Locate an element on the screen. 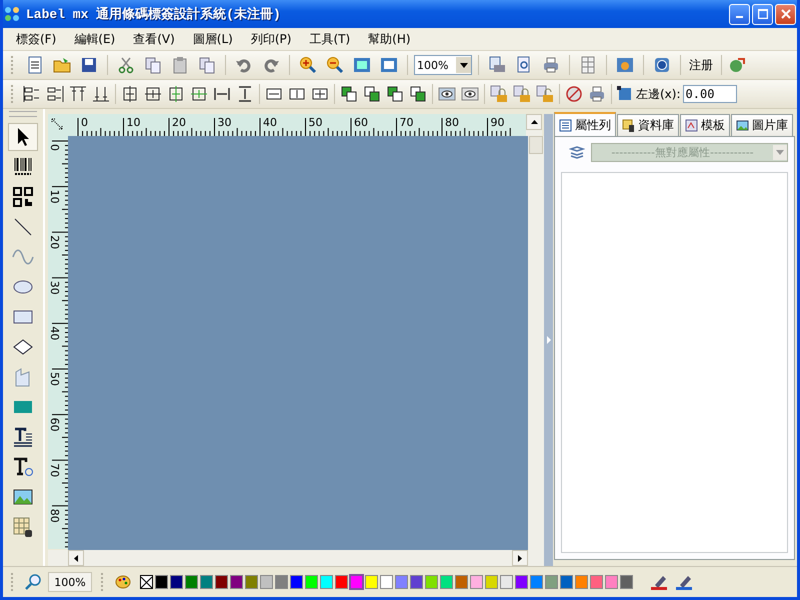 This screenshot has height=600, width=800. print-setup-icon is located at coordinates (497, 65).